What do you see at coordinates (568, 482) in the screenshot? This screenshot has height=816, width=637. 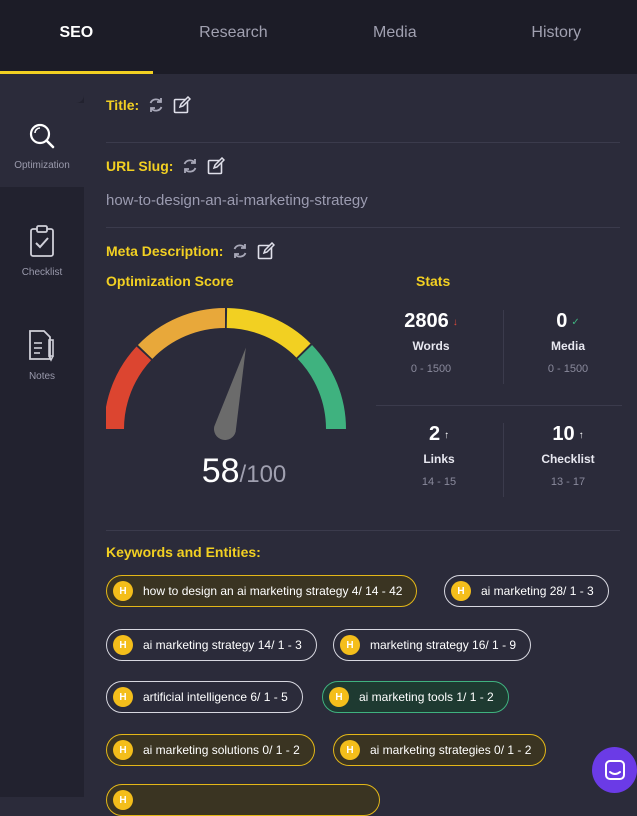 I see `stat-range: 13 - 17` at bounding box center [568, 482].